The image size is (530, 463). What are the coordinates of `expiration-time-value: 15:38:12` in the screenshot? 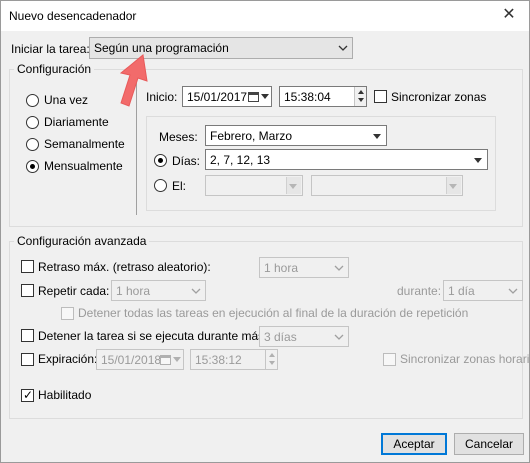 It's located at (218, 360).